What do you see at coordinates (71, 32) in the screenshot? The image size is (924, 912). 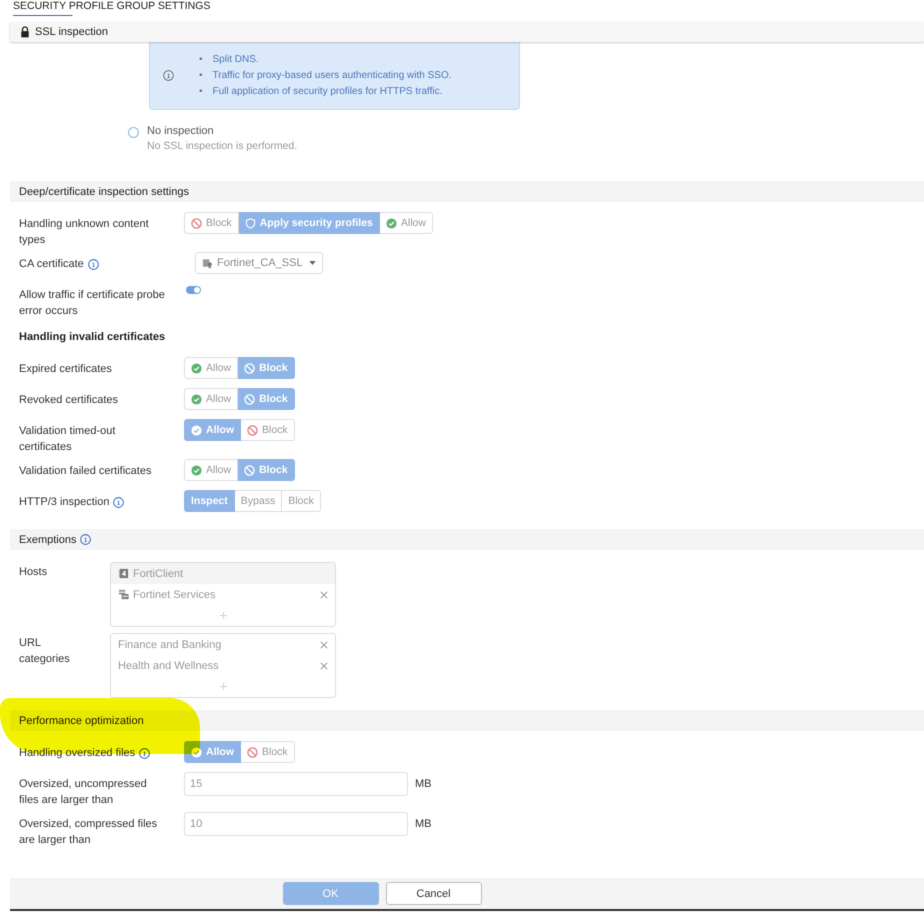 I see `section-title: SSL inspection` at bounding box center [71, 32].